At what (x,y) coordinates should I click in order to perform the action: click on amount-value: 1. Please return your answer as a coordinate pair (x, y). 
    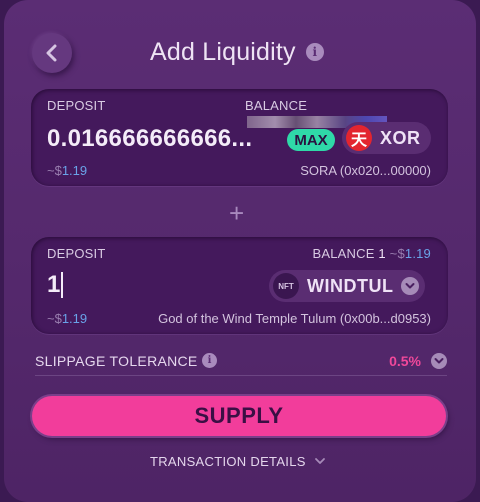
    Looking at the image, I should click on (54, 284).